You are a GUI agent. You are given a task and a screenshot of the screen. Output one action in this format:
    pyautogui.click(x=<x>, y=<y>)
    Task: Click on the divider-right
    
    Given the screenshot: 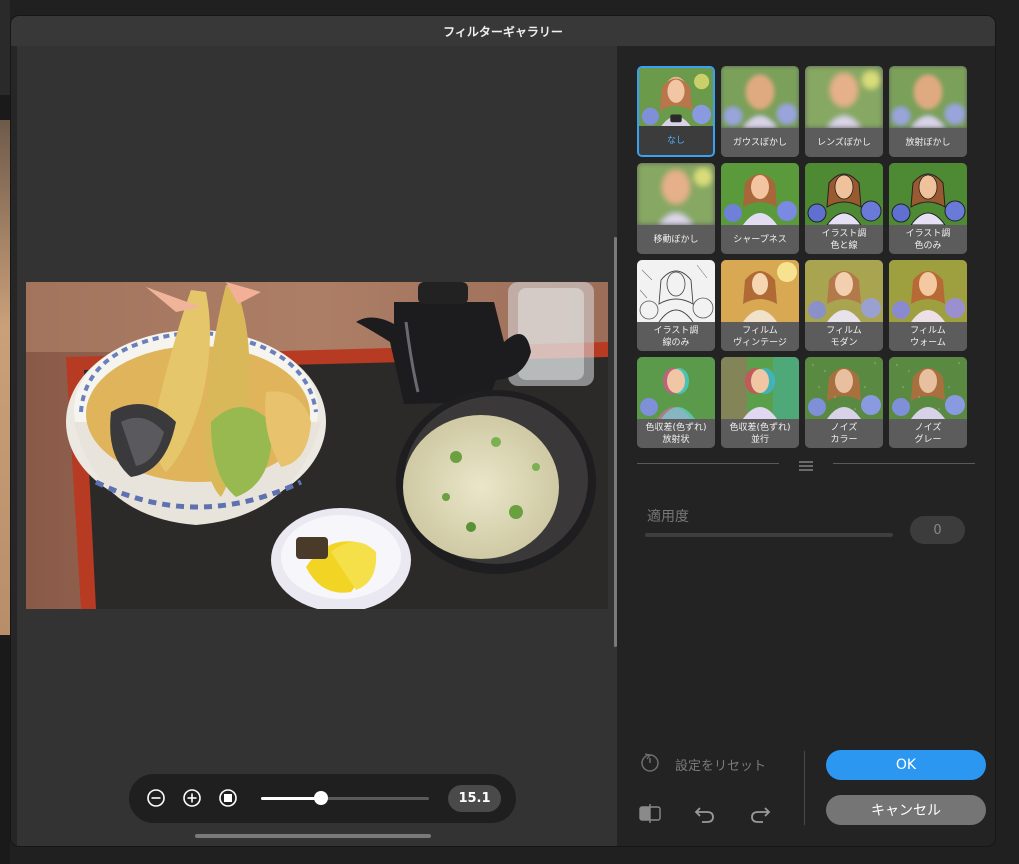 What is the action you would take?
    pyautogui.click(x=904, y=463)
    